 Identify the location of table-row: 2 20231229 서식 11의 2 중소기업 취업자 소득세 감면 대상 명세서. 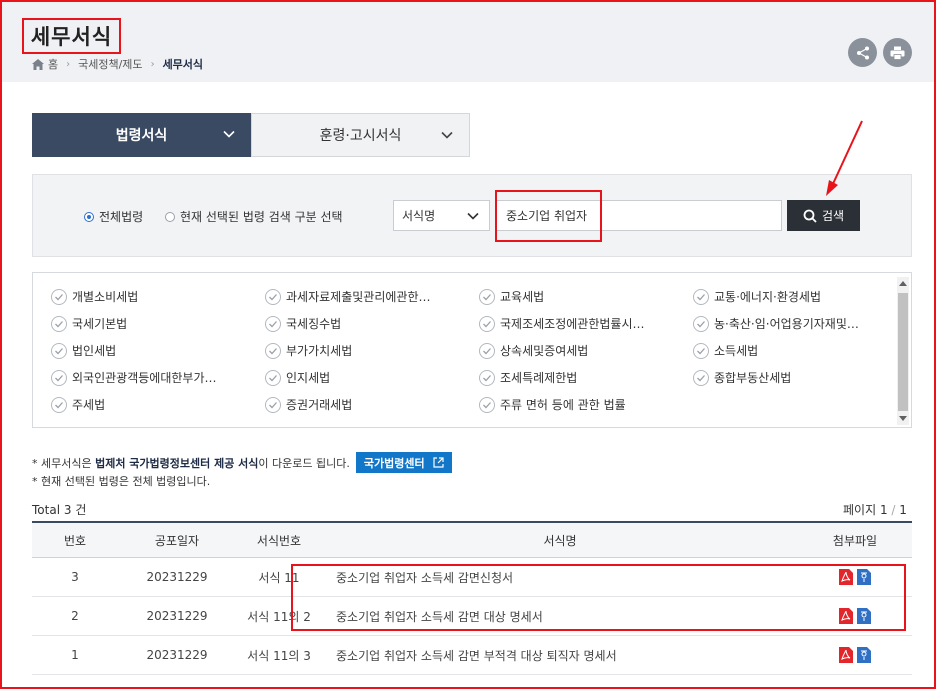
(472, 616).